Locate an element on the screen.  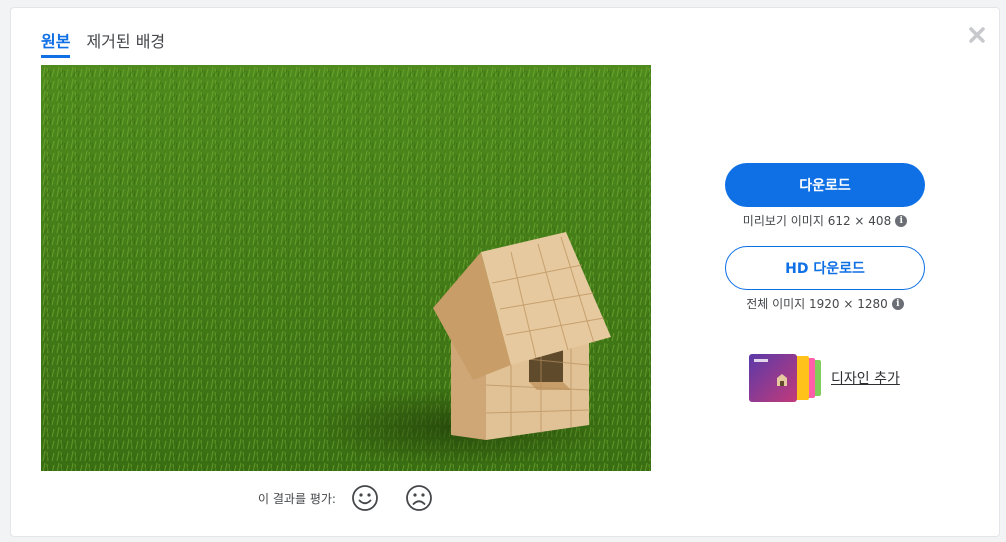
tab-bar: 원본 제거된 배경 is located at coordinates (103, 43).